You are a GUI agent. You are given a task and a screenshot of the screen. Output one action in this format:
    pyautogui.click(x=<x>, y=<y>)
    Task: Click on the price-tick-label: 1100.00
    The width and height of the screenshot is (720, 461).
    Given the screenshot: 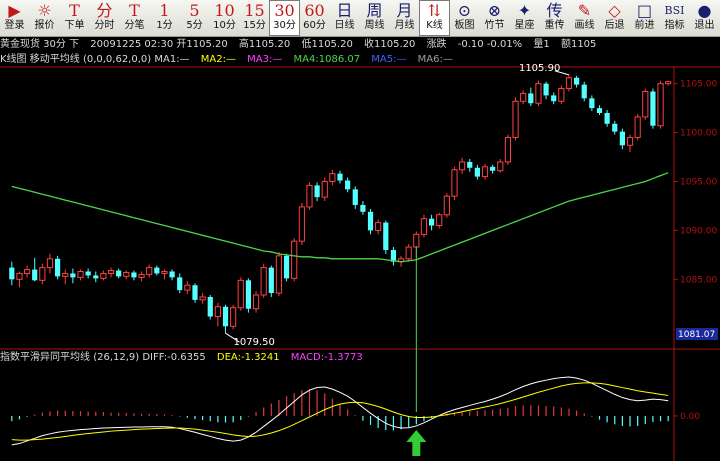 What is the action you would take?
    pyautogui.click(x=698, y=134)
    